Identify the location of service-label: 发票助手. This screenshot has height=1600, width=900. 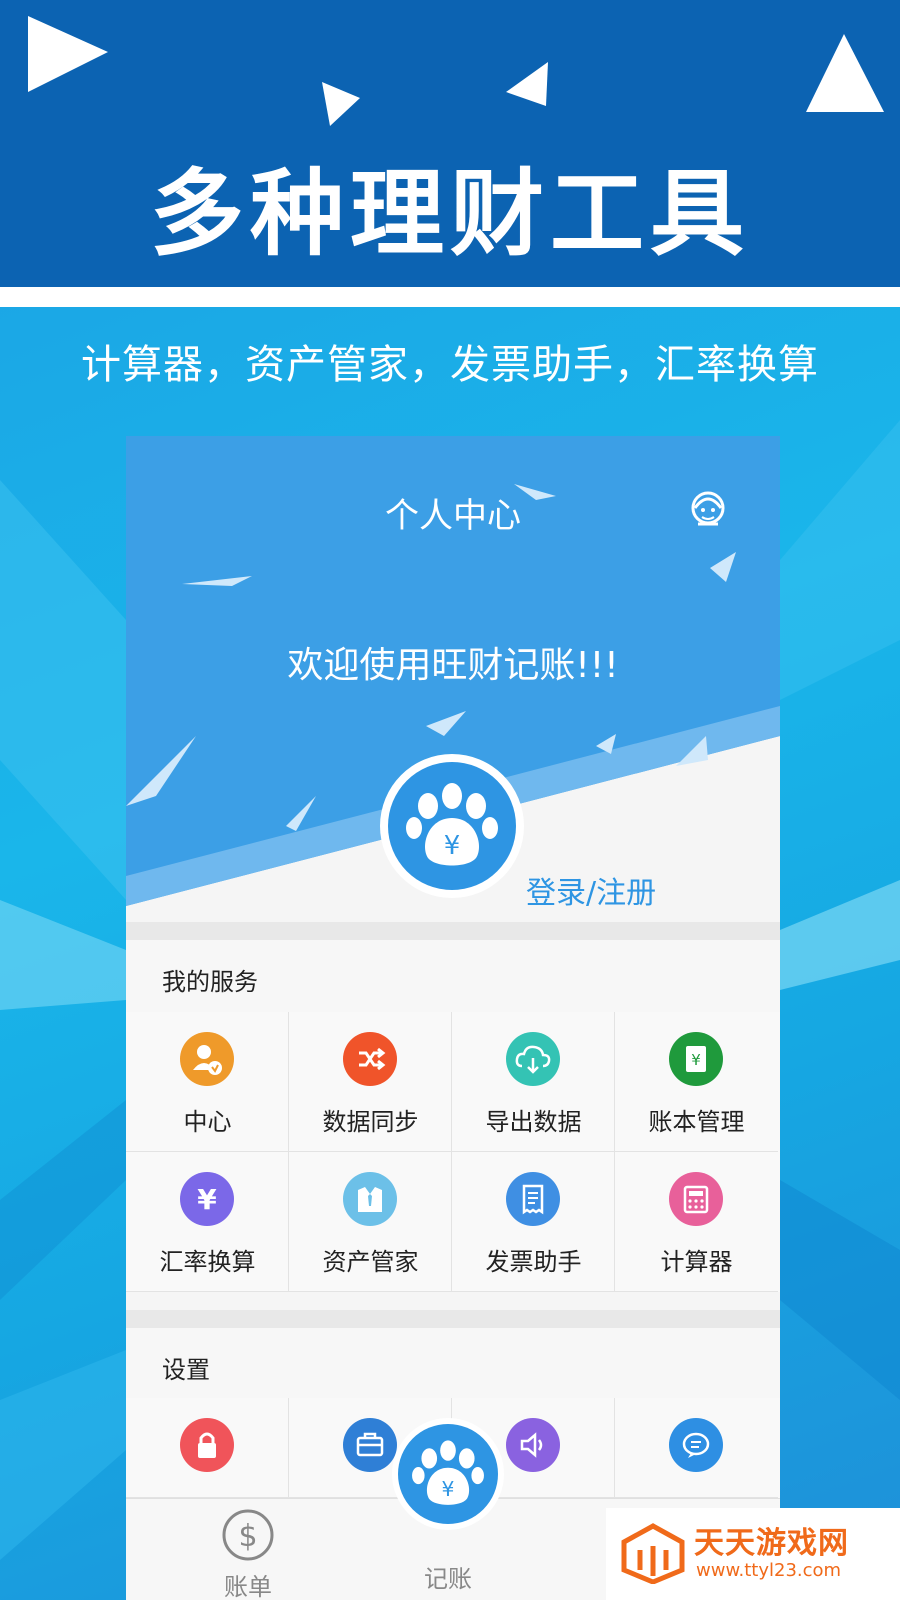
(533, 1262).